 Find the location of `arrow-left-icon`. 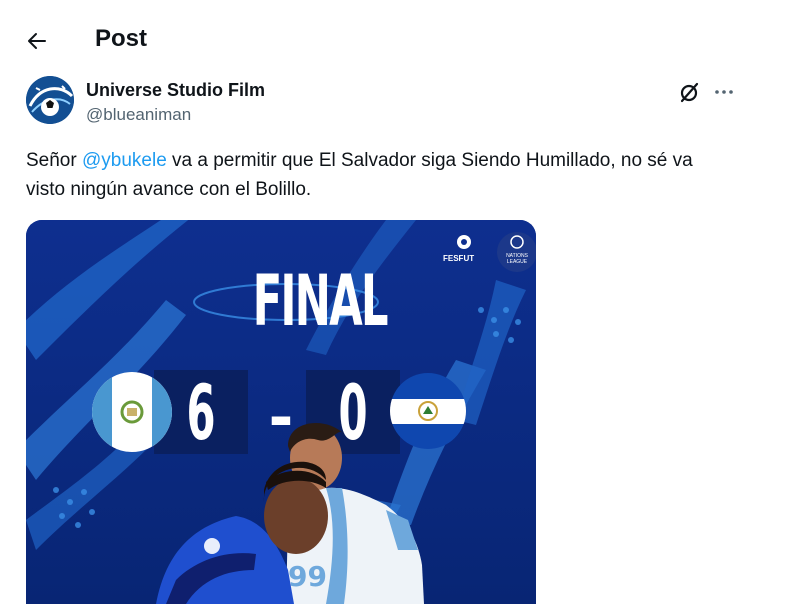

arrow-left-icon is located at coordinates (37, 41).